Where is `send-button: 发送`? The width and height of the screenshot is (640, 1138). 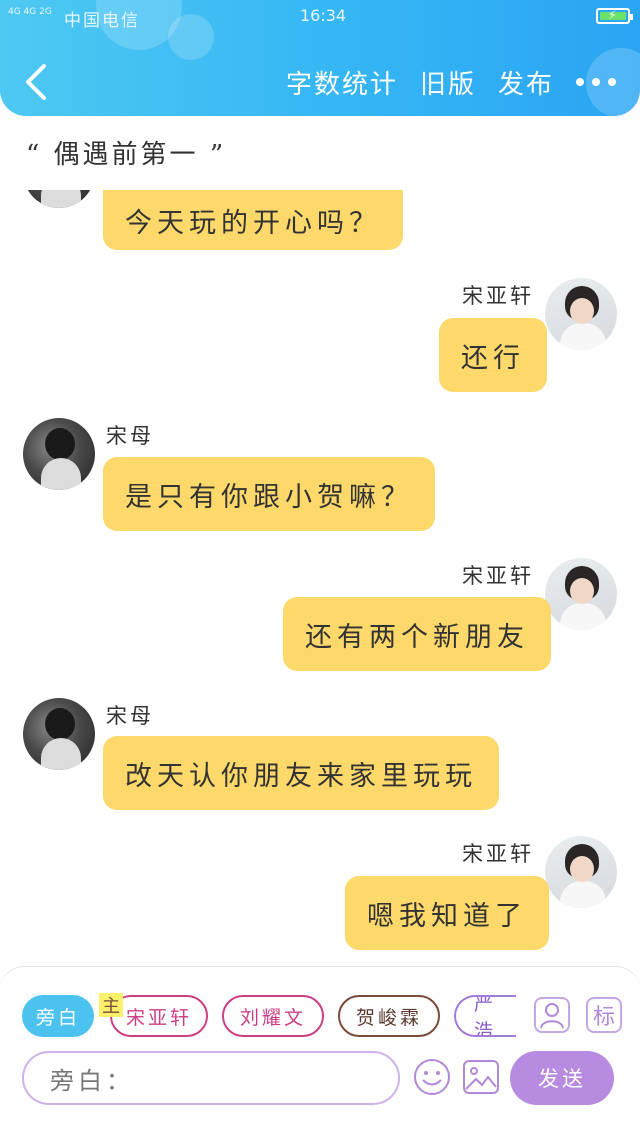
send-button: 发送 is located at coordinates (562, 1078).